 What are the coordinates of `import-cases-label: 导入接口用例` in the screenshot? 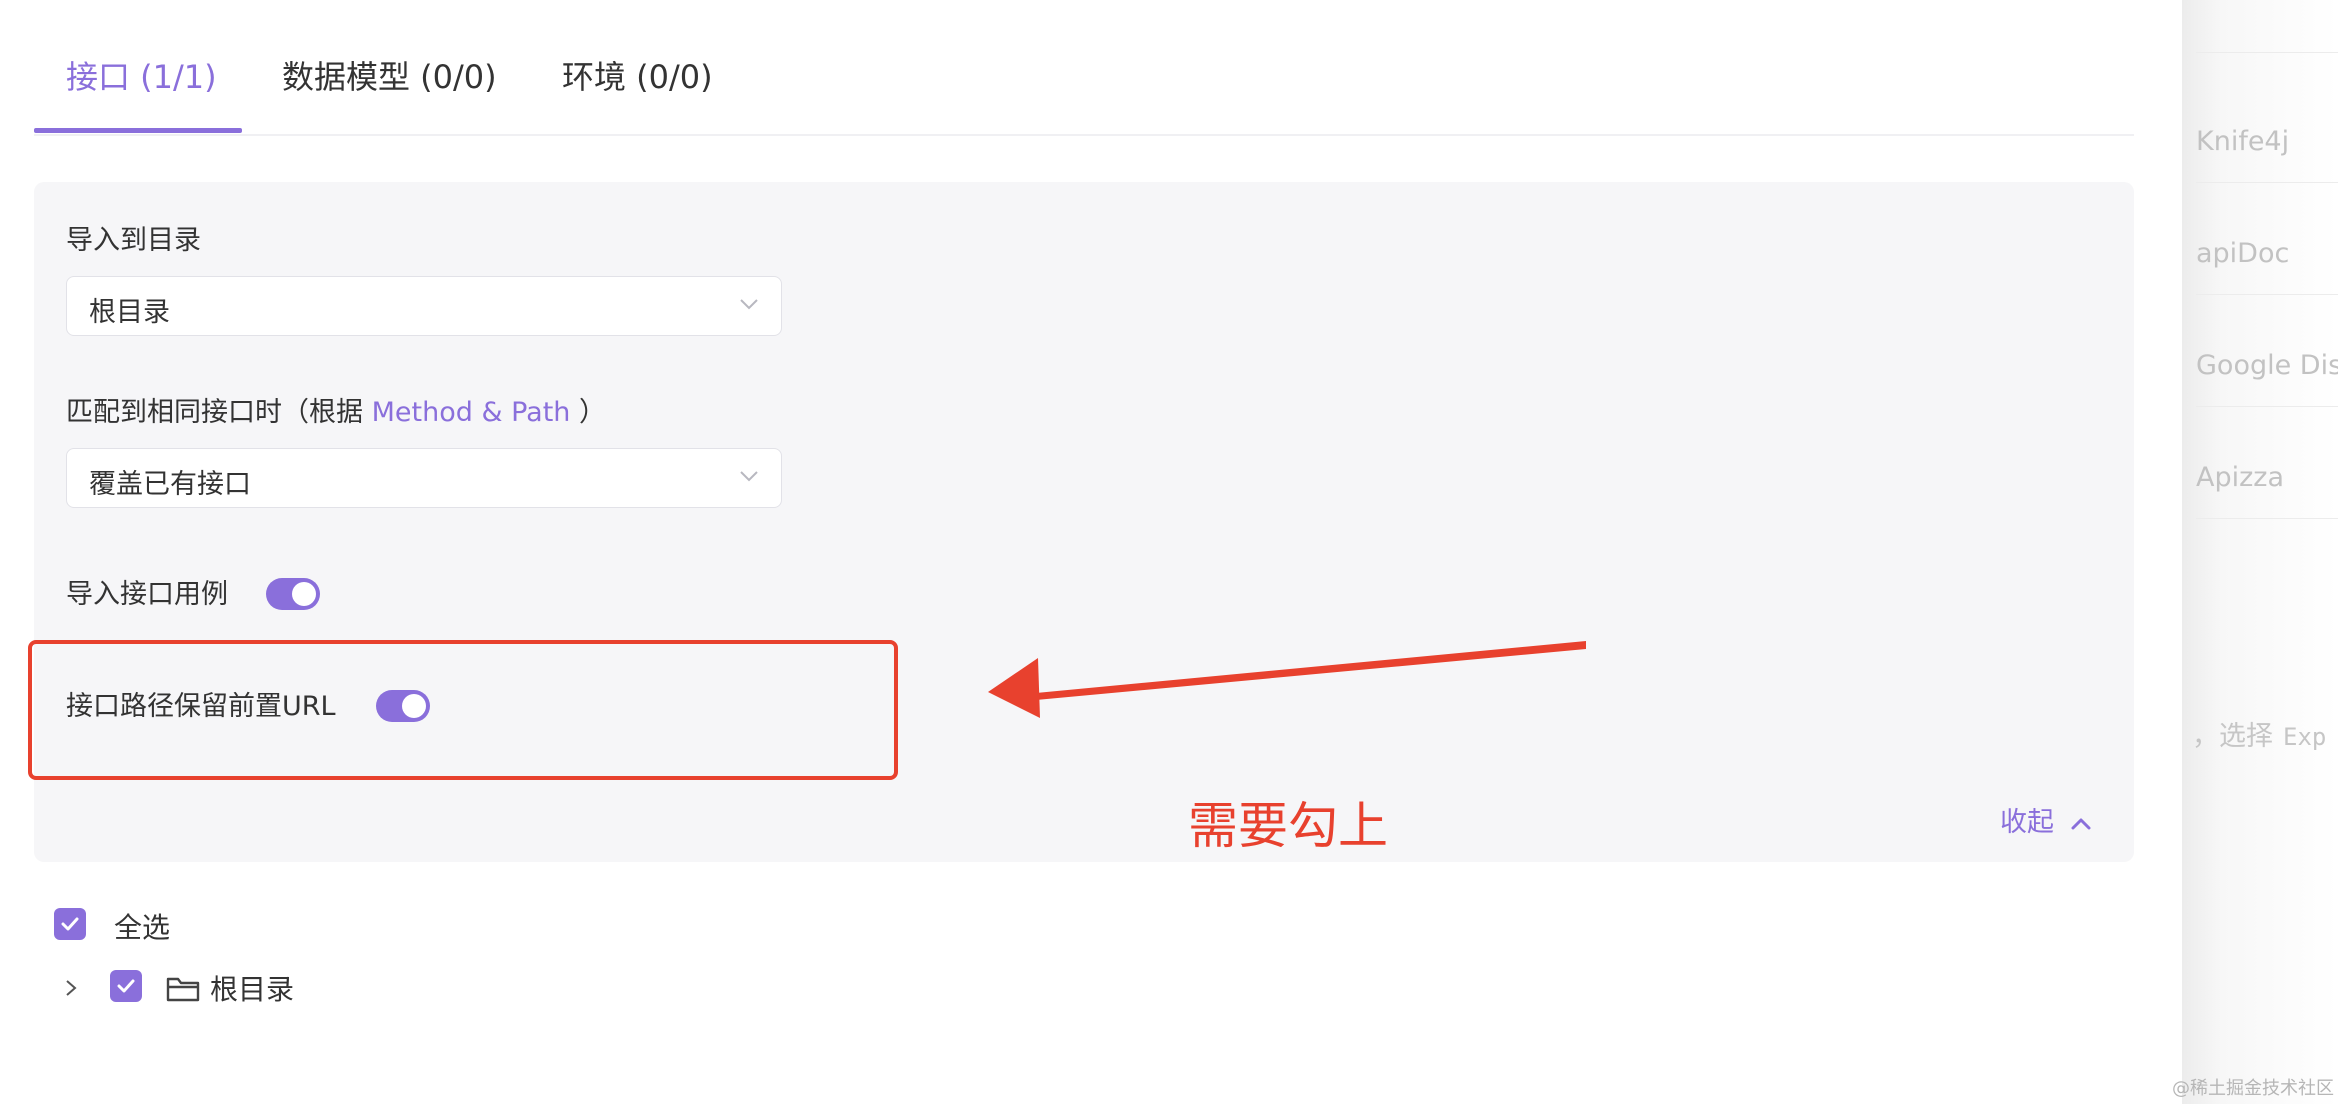 It's located at (147, 594).